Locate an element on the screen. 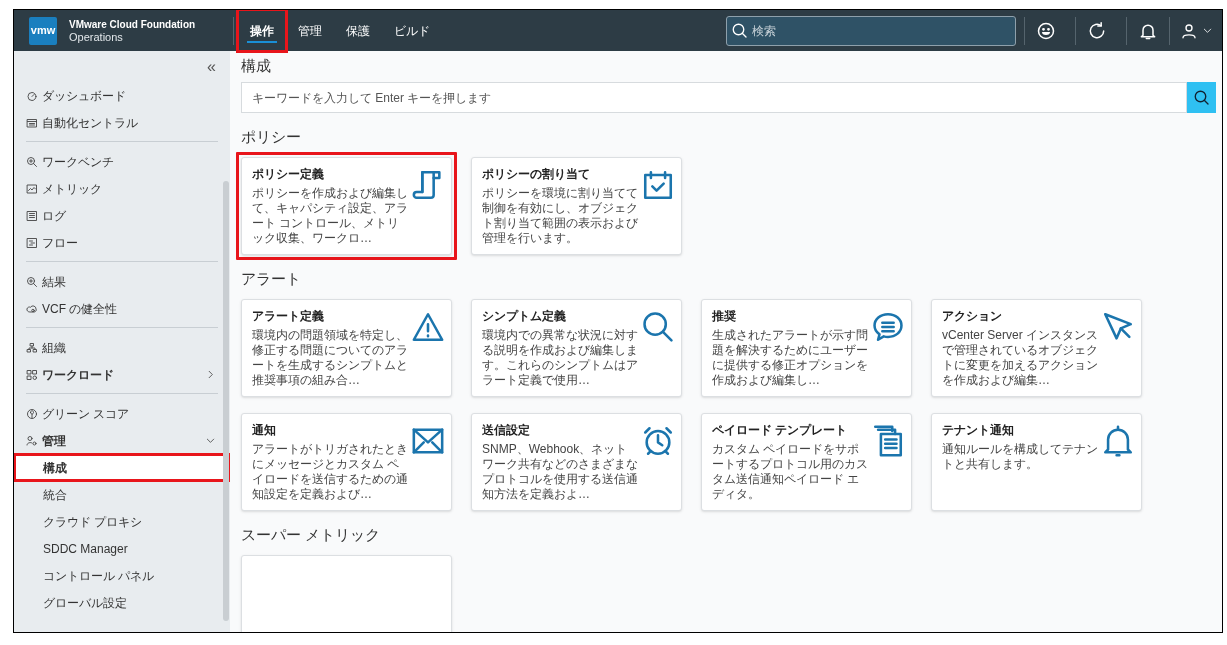  sidebar-item: VCF の健全性 is located at coordinates (130, 308).